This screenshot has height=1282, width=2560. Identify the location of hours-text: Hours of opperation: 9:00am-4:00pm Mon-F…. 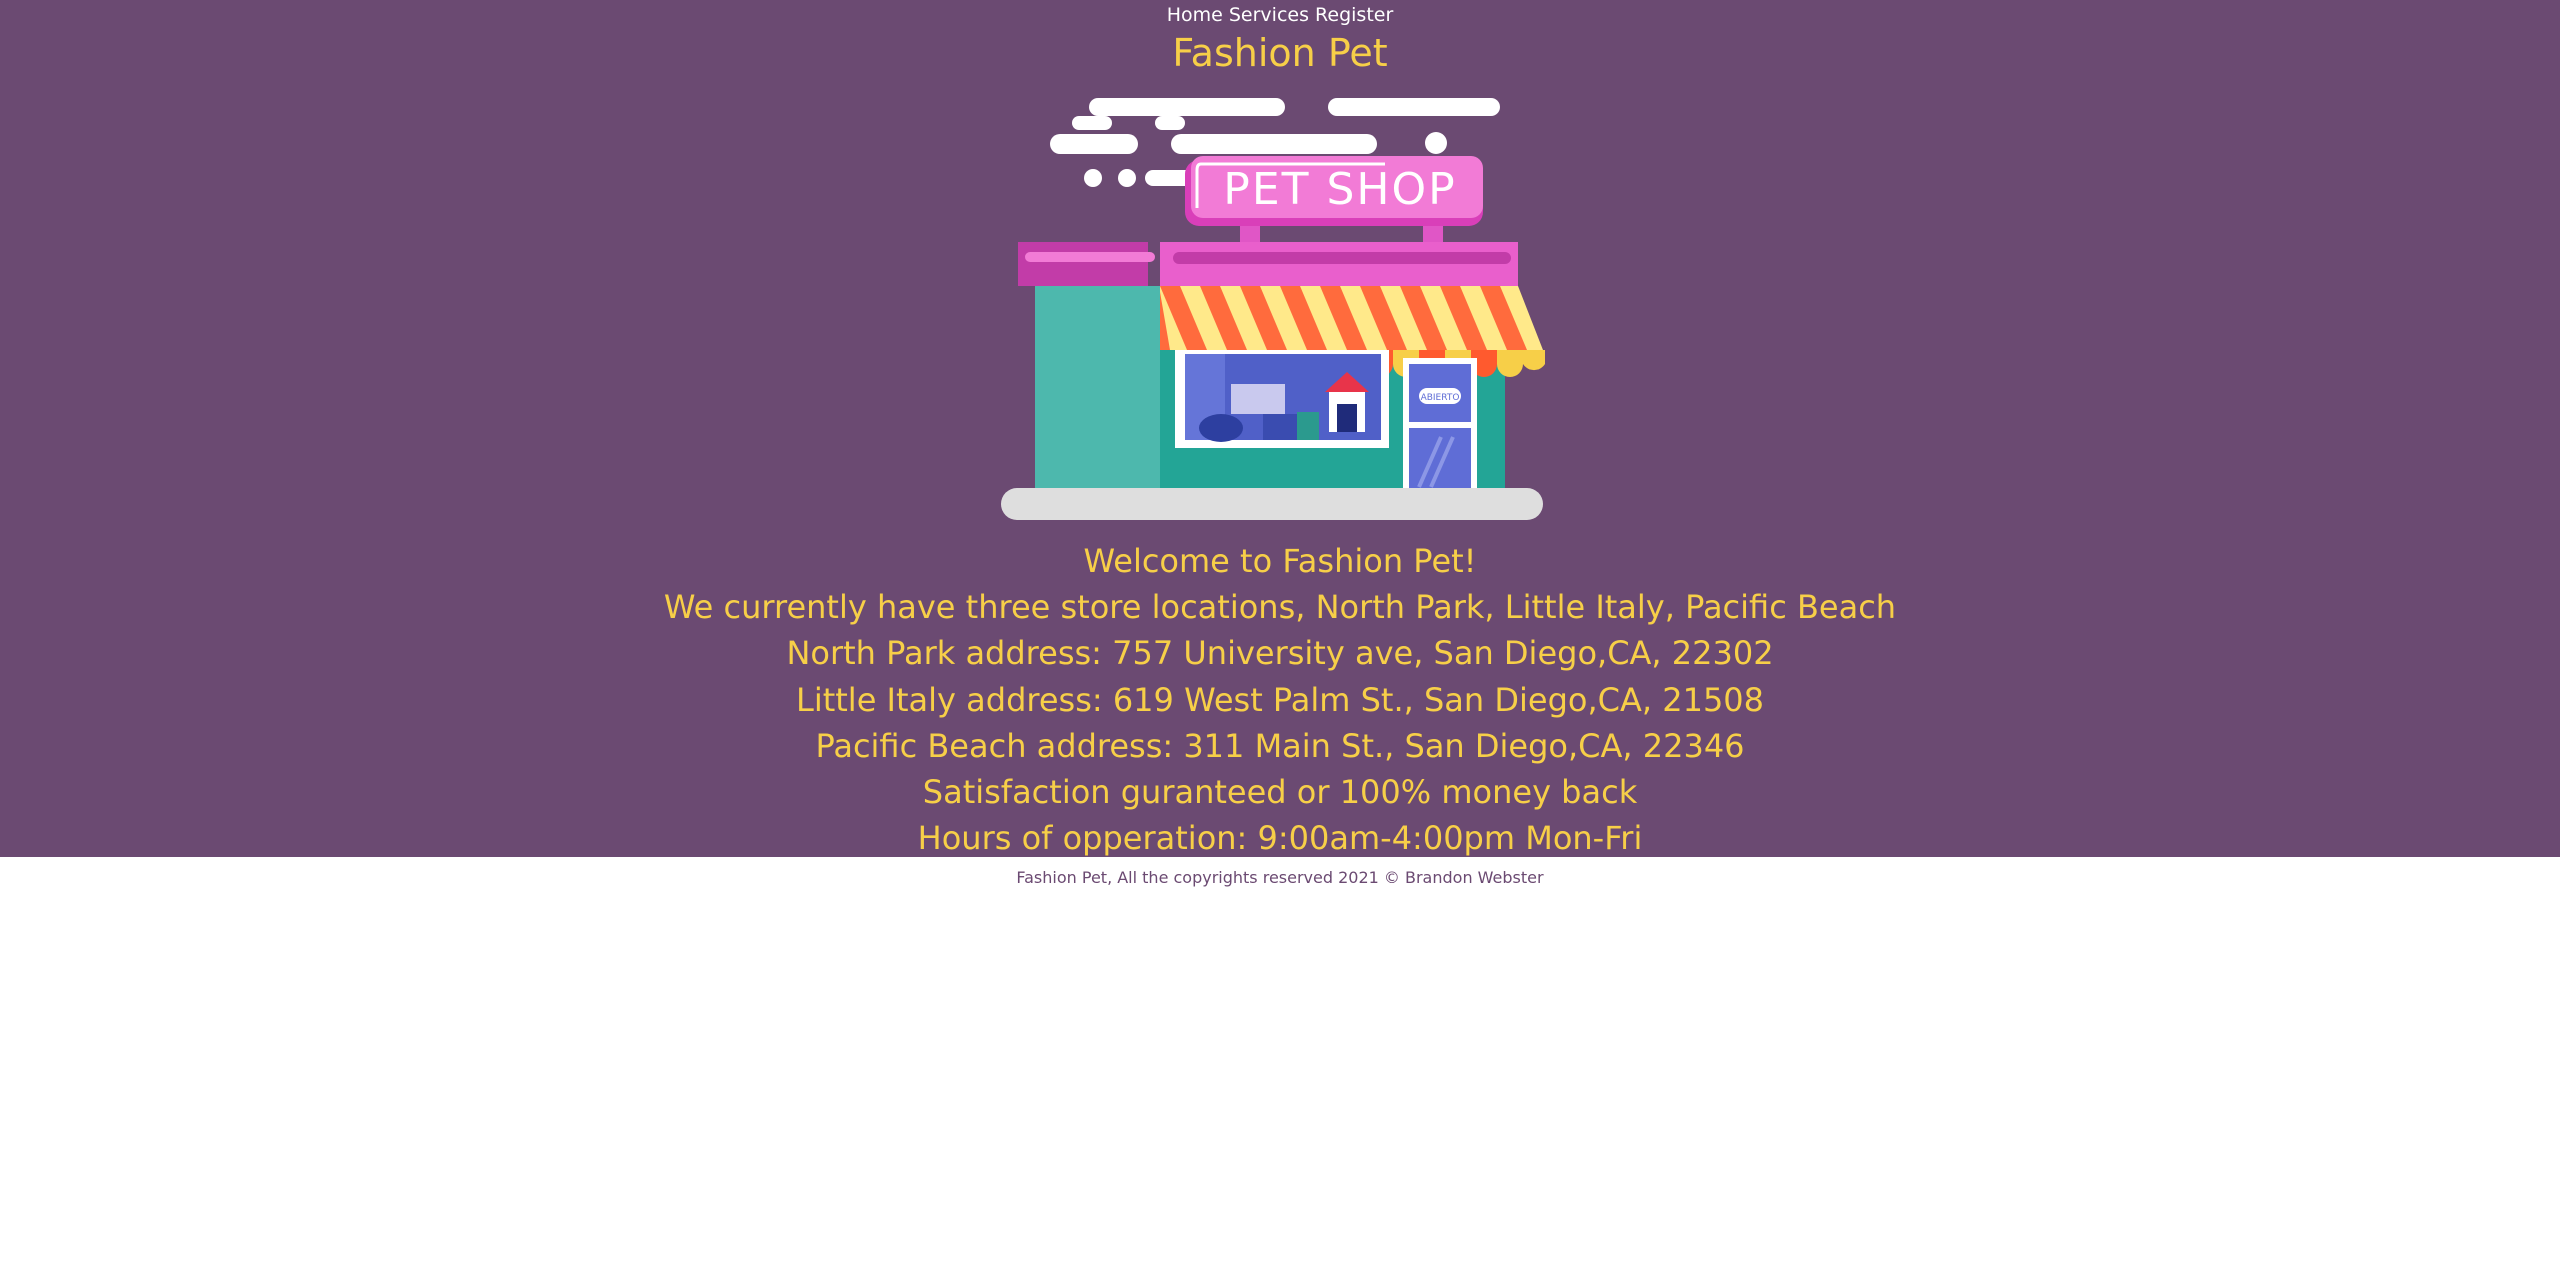
(1280, 838).